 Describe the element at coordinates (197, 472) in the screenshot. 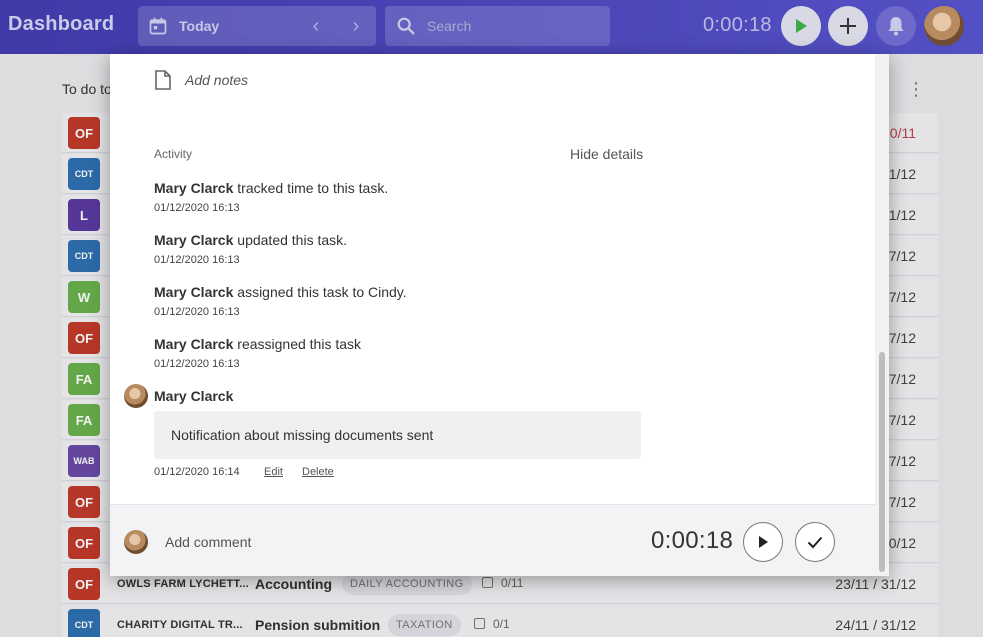

I see `comment-time: 01/12/2020 16:14` at that location.